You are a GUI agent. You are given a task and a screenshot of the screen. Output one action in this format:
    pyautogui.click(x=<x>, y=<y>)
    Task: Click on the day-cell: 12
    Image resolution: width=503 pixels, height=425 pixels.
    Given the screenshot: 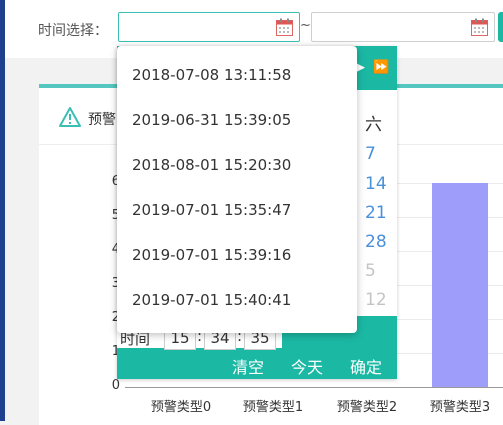 What is the action you would take?
    pyautogui.click(x=377, y=300)
    